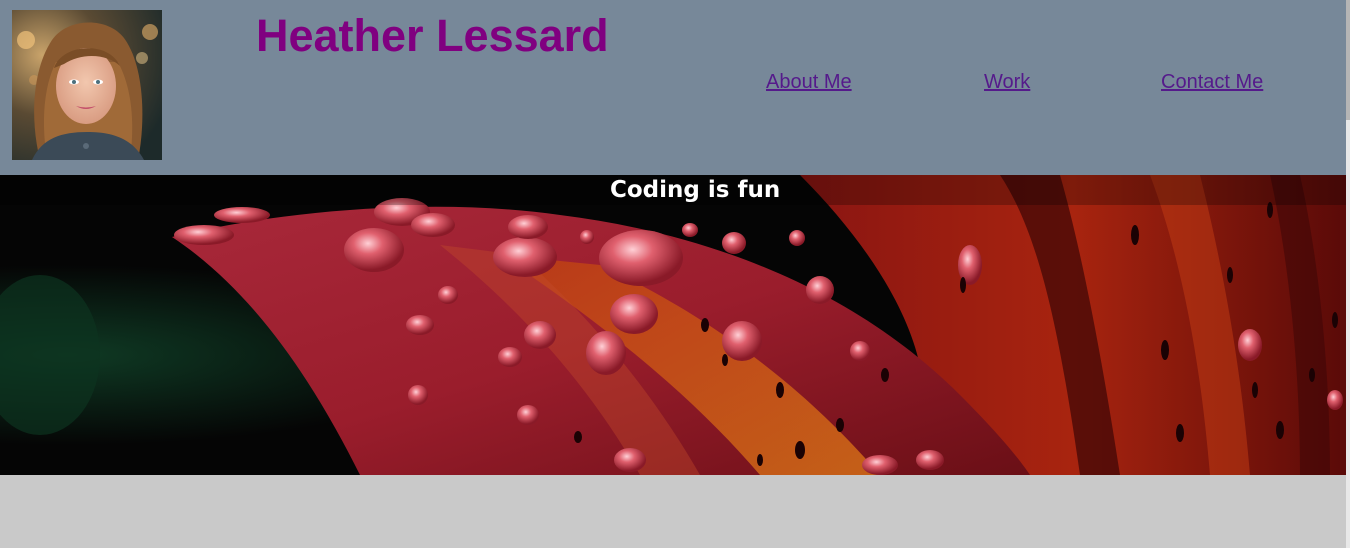  What do you see at coordinates (1007, 82) in the screenshot?
I see `nav-link-work: Work` at bounding box center [1007, 82].